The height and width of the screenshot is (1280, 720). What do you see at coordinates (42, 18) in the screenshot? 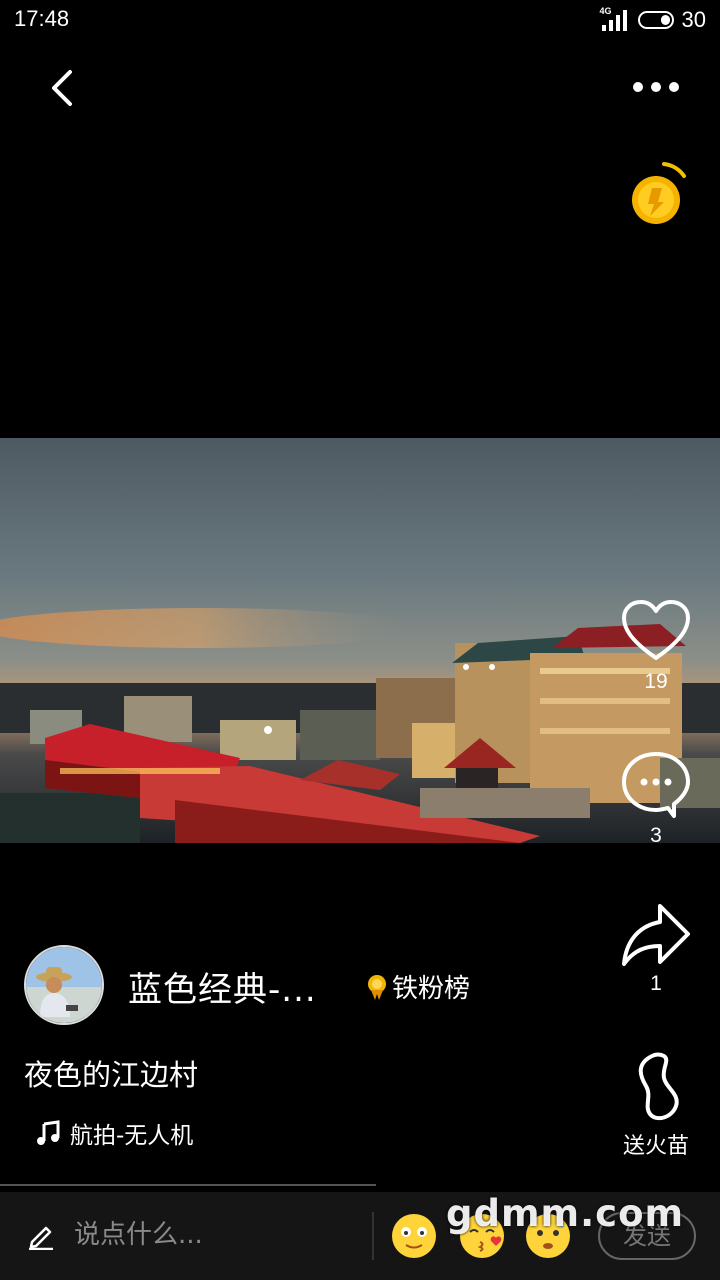
I see `status-time: 17:48` at bounding box center [42, 18].